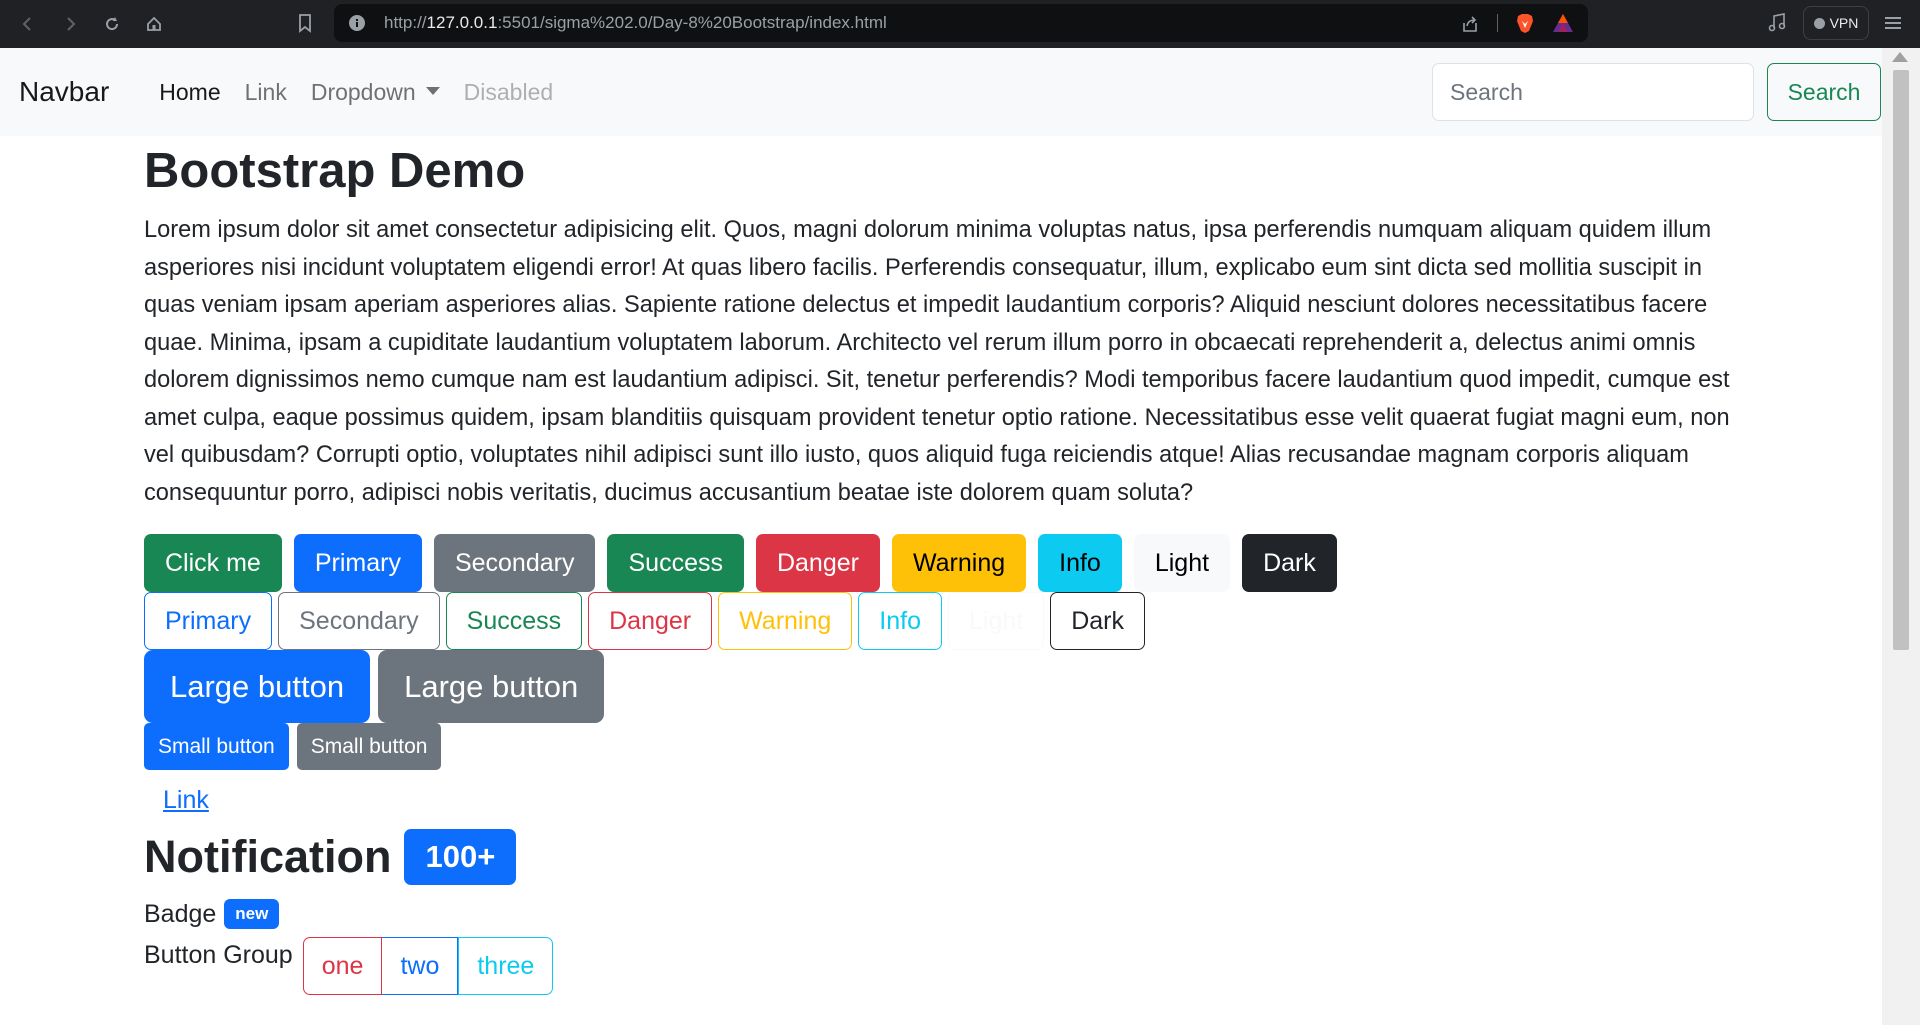 This screenshot has width=1920, height=1025. I want to click on search-input, so click(1593, 92).